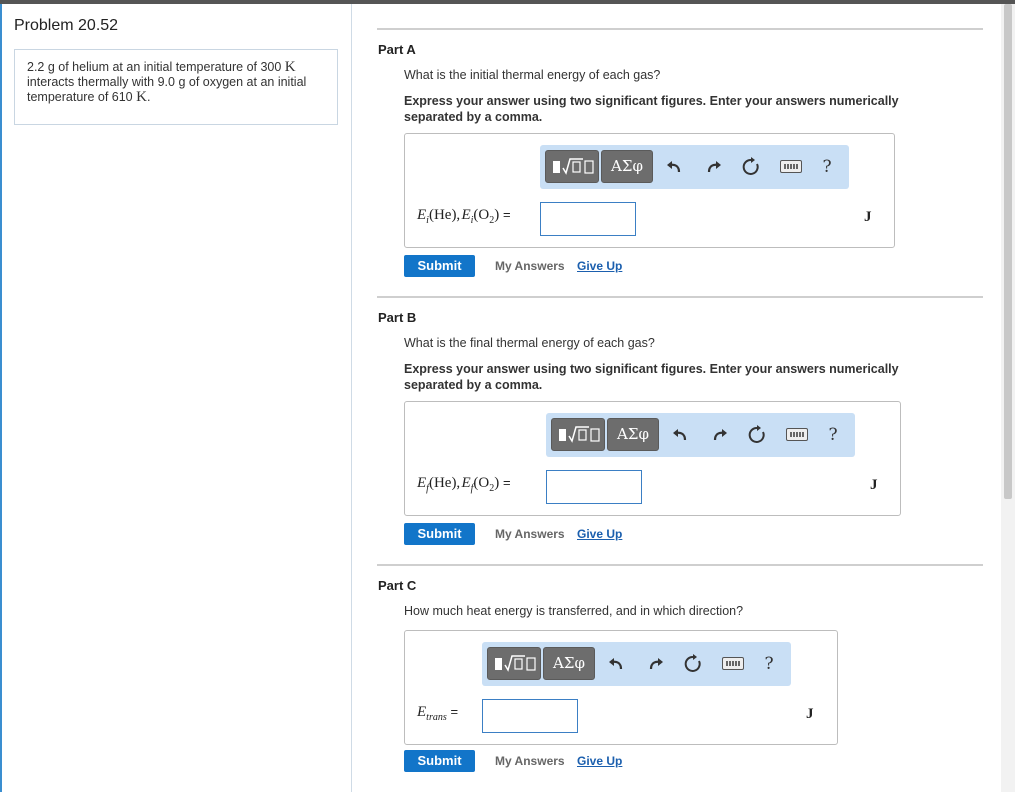  I want to click on part-label: Part B, so click(397, 317).